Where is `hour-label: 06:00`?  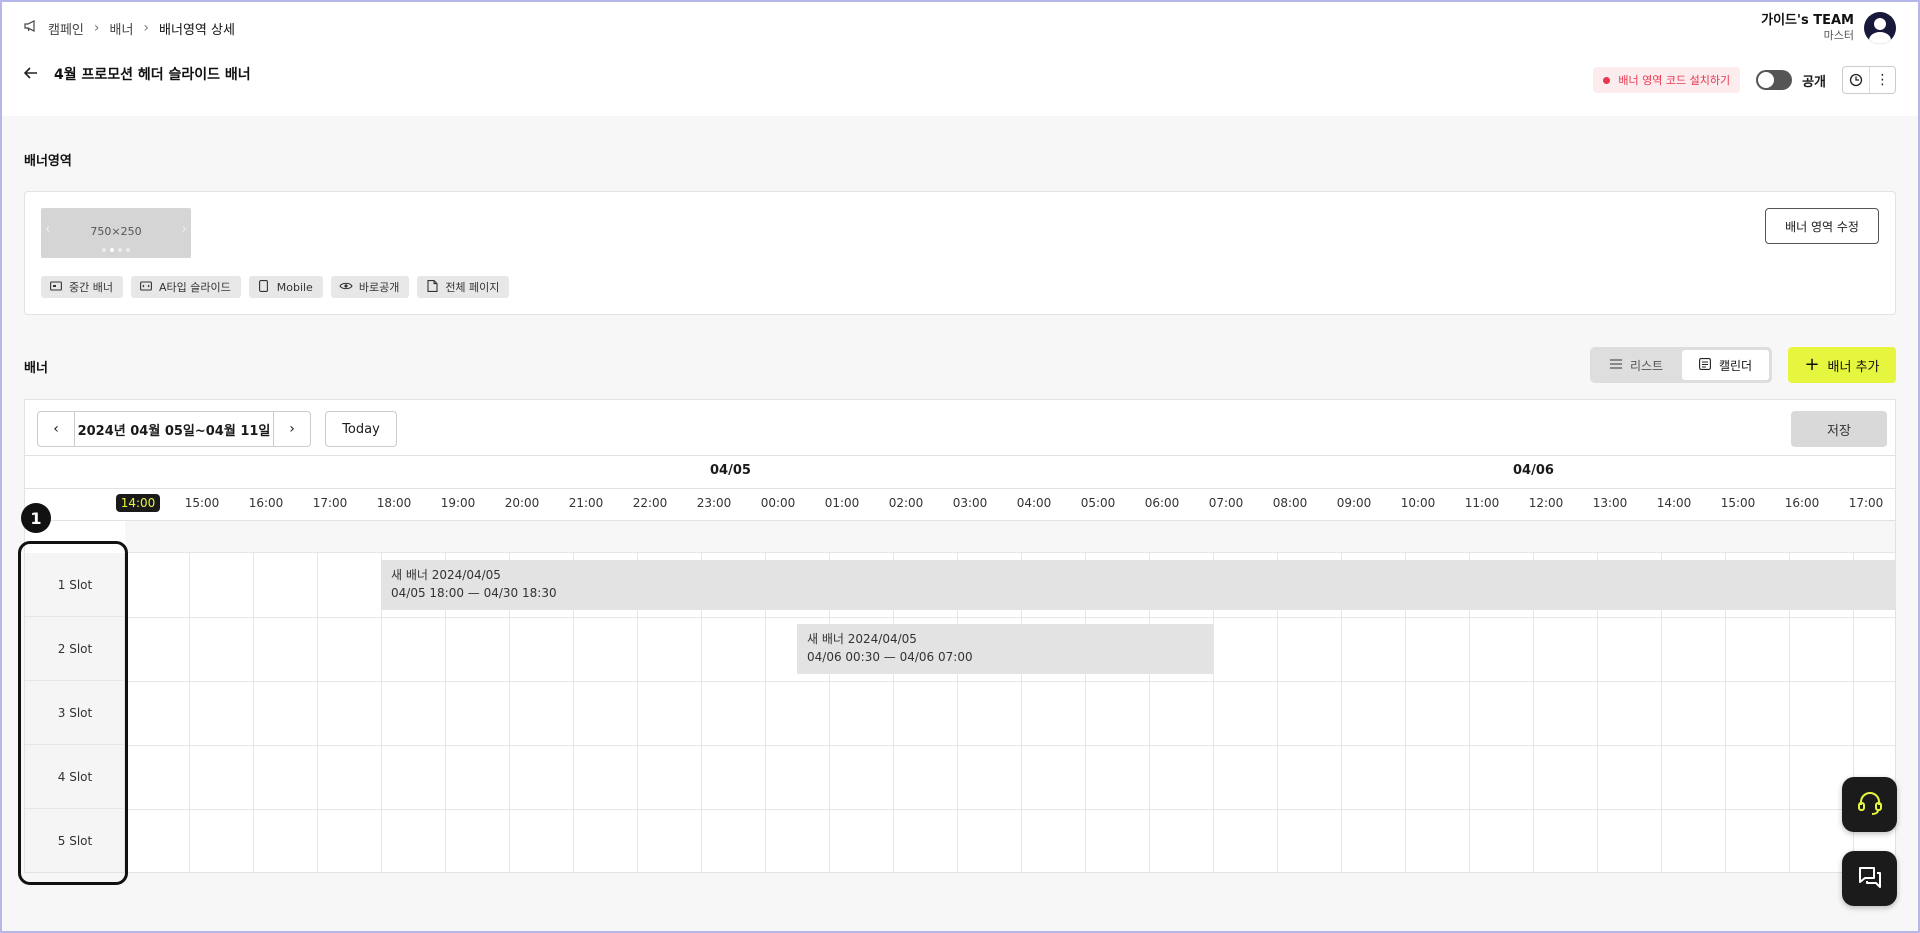
hour-label: 06:00 is located at coordinates (1162, 503).